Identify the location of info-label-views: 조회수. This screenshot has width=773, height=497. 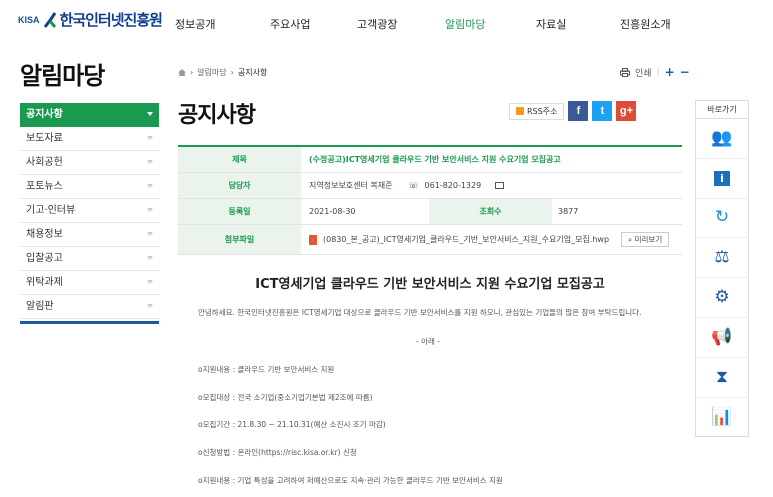
(490, 211).